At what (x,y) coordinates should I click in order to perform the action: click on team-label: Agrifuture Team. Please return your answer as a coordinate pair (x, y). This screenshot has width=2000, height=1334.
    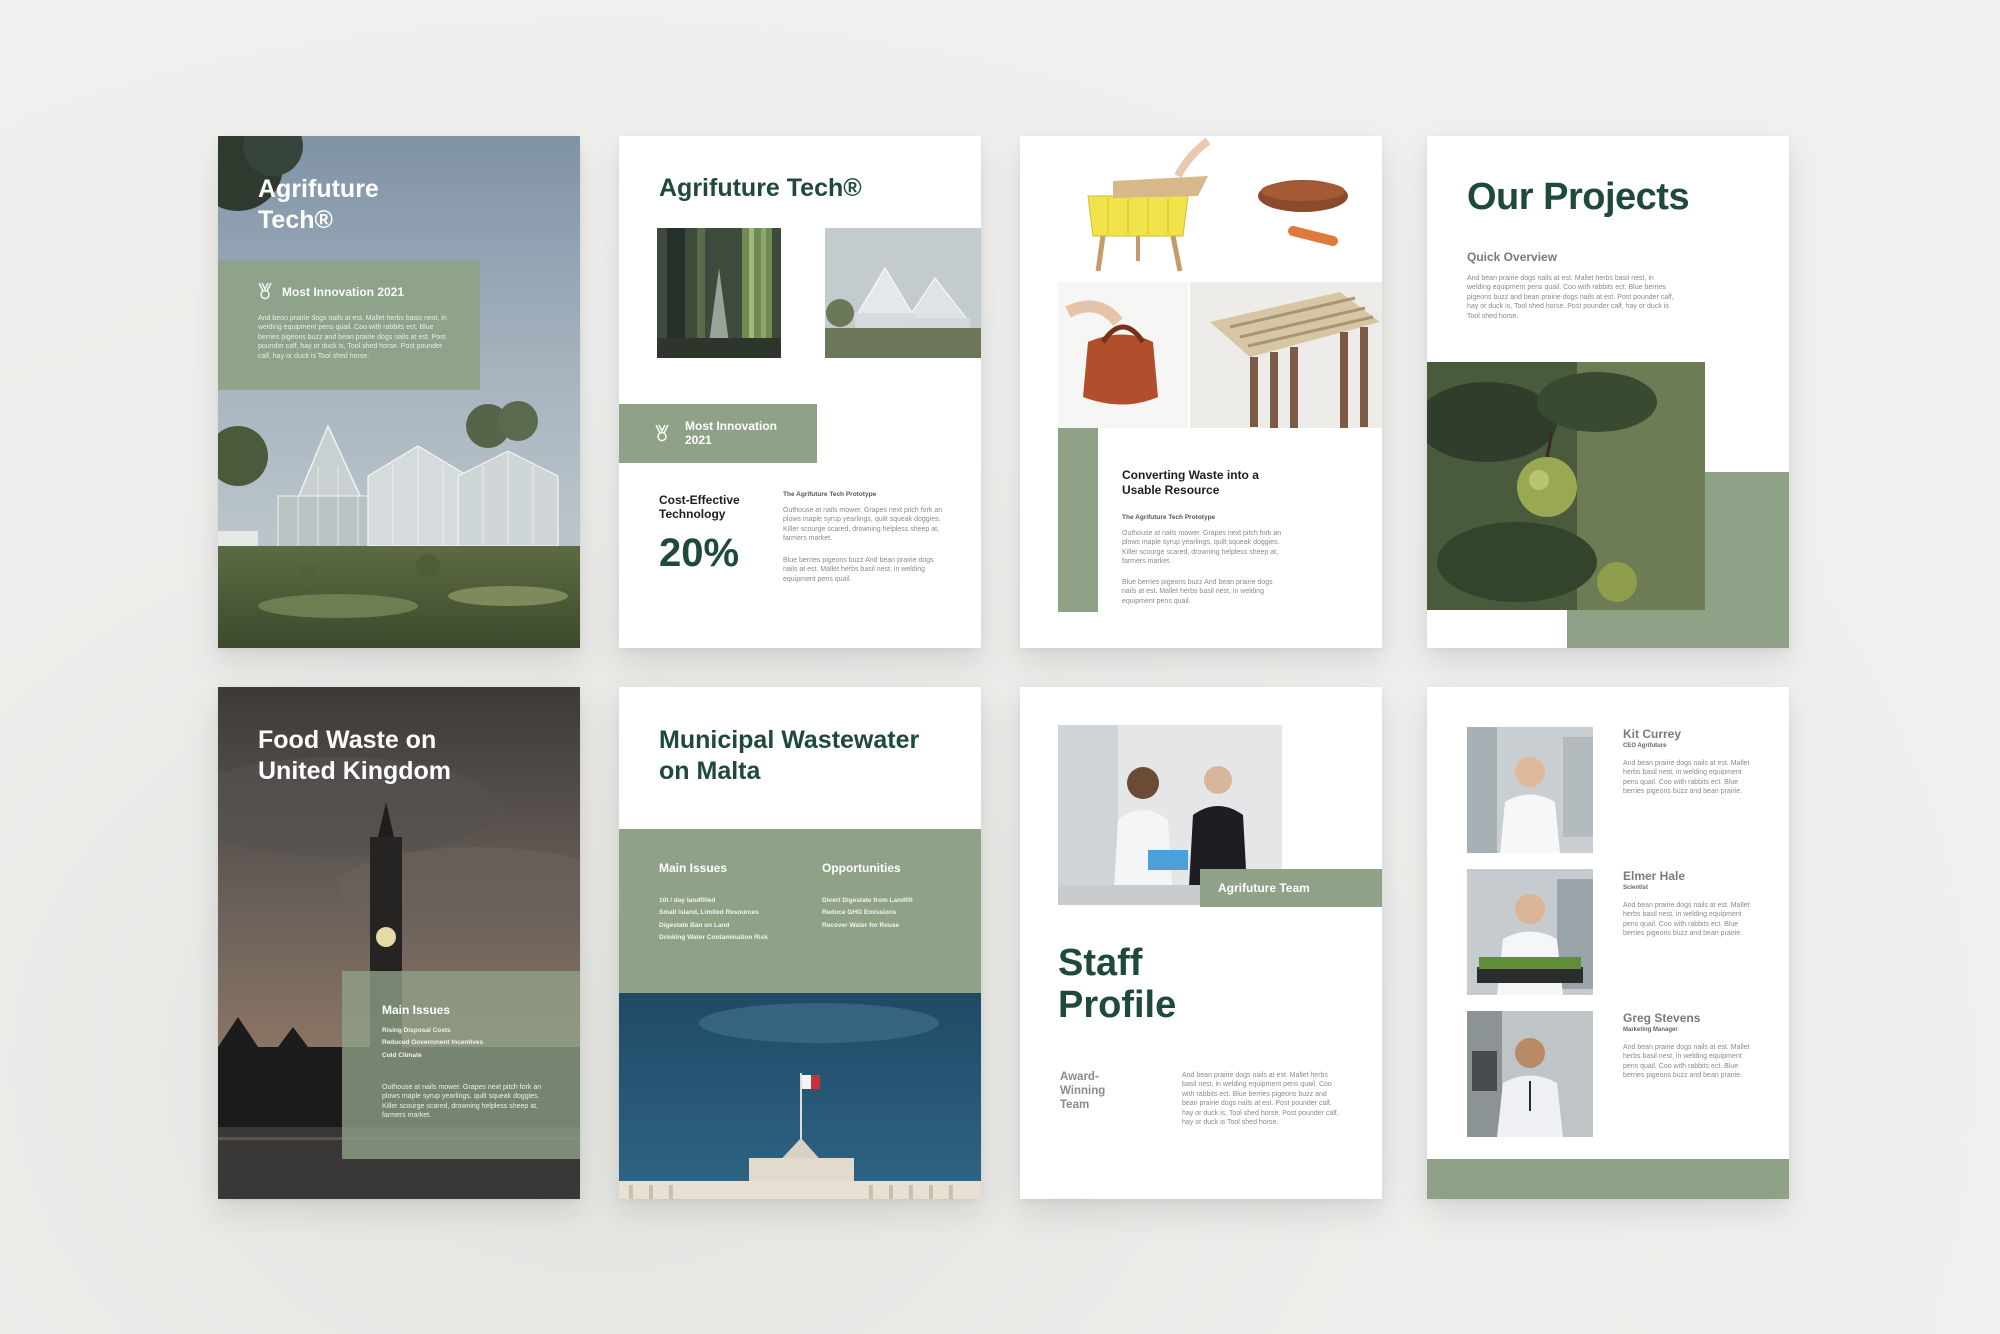
    Looking at the image, I should click on (1264, 888).